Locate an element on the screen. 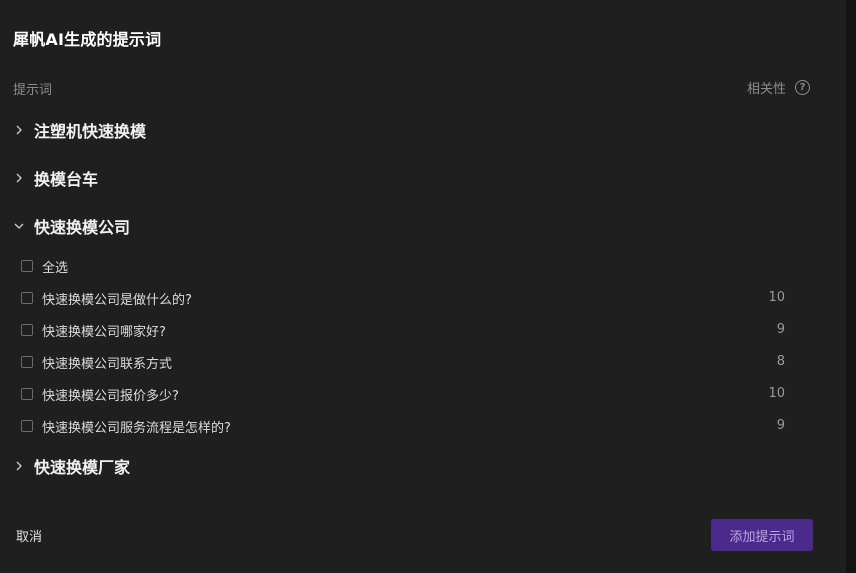 The width and height of the screenshot is (856, 573). keyword-row: 快速换模公司哪家好? 9 is located at coordinates (403, 330).